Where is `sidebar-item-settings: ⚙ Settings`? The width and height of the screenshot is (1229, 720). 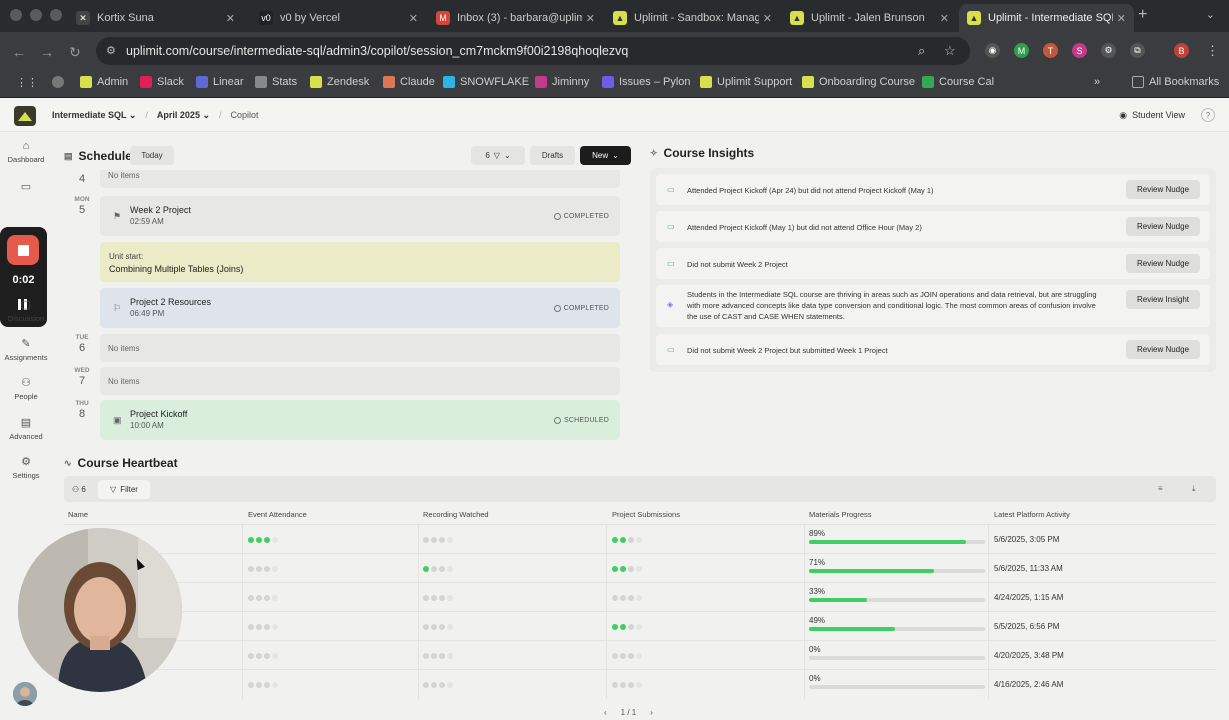 sidebar-item-settings: ⚙ Settings is located at coordinates (26, 467).